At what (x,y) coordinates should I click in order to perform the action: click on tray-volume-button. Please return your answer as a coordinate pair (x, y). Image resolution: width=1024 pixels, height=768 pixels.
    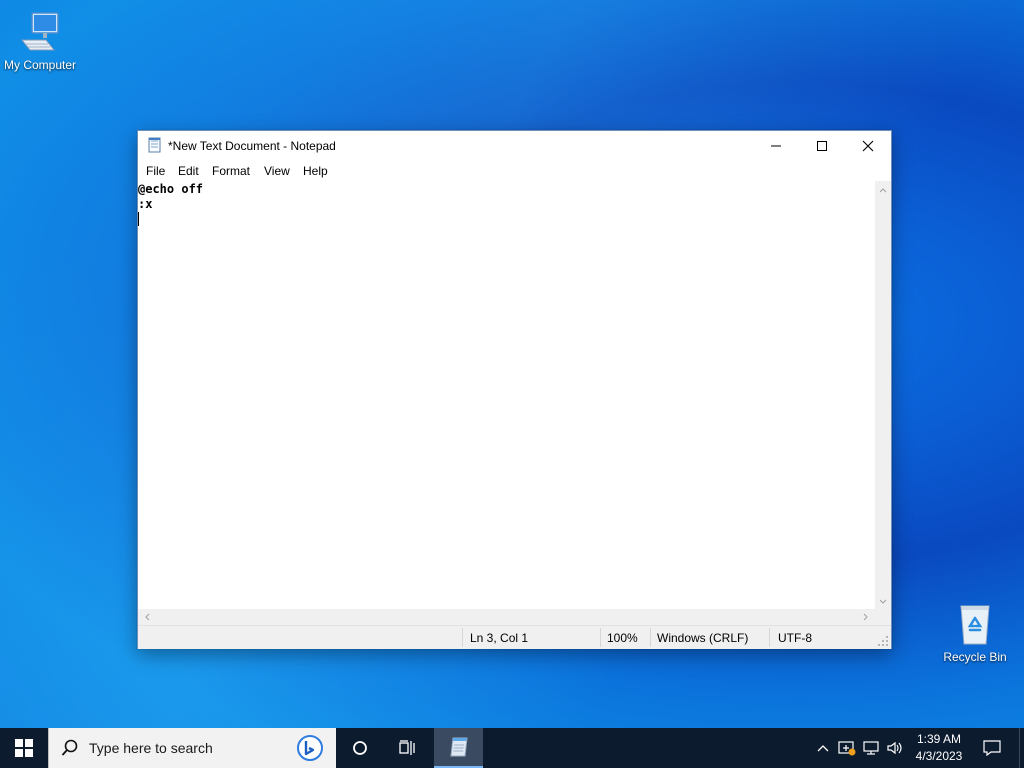
    Looking at the image, I should click on (895, 748).